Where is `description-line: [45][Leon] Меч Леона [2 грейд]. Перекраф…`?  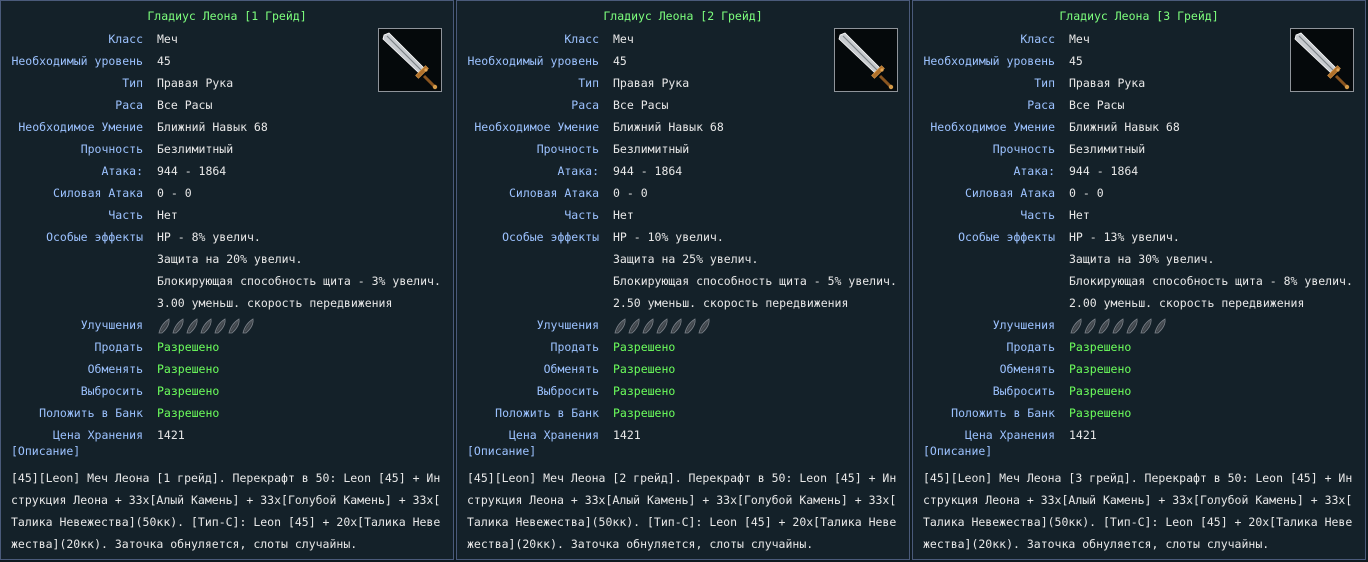 description-line: [45][Leon] Меч Леона [2 грейд]. Перекраф… is located at coordinates (682, 478).